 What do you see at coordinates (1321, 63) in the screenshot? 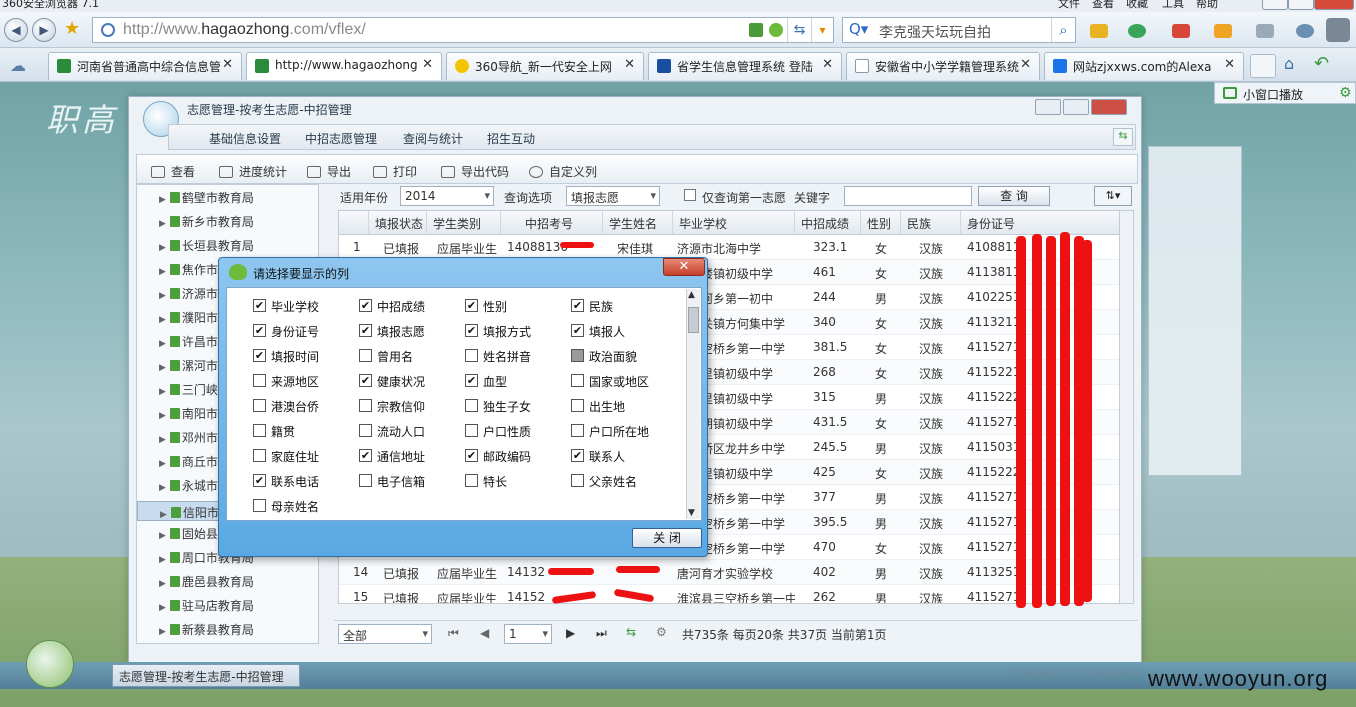
I see `undo-icon: ↶` at bounding box center [1321, 63].